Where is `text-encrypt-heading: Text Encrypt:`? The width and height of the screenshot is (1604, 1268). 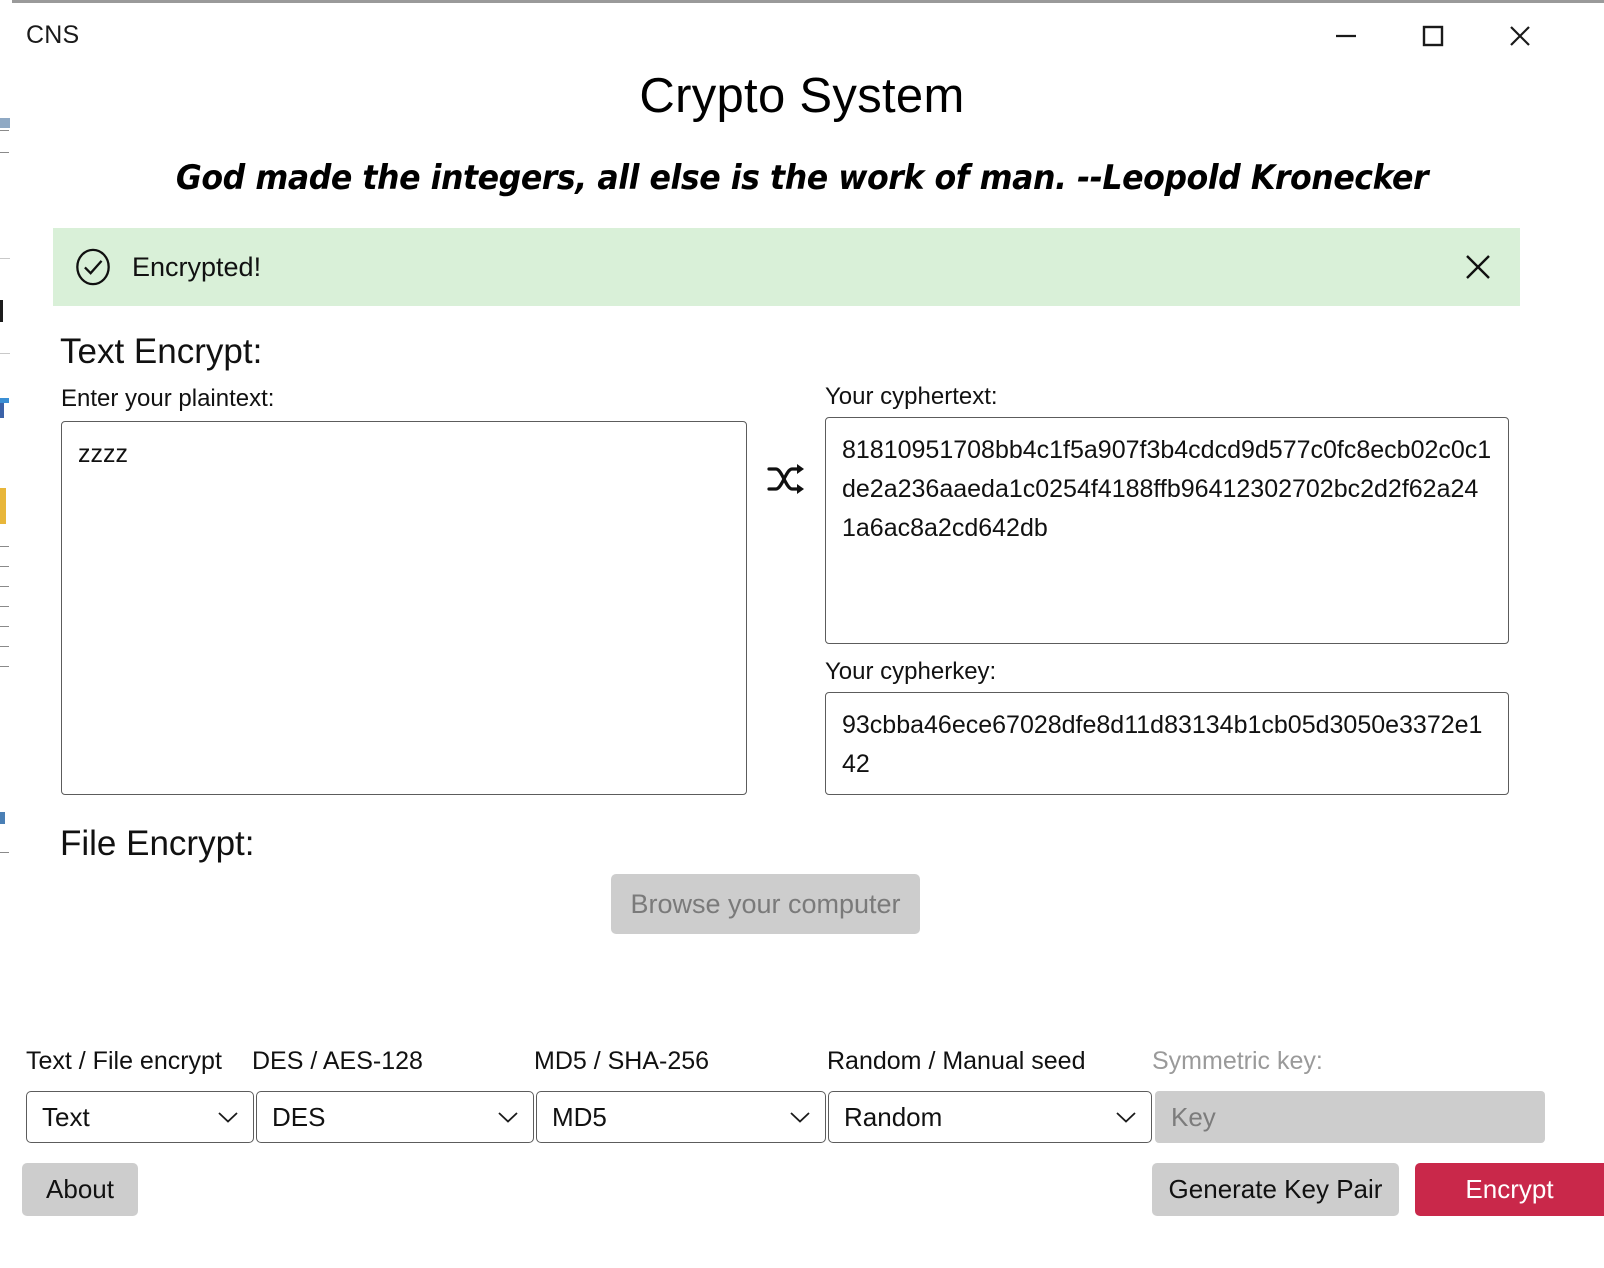 text-encrypt-heading: Text Encrypt: is located at coordinates (161, 351).